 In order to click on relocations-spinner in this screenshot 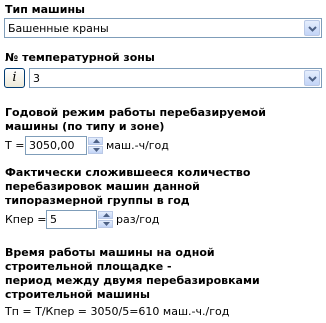, I will do `click(105, 219)`.